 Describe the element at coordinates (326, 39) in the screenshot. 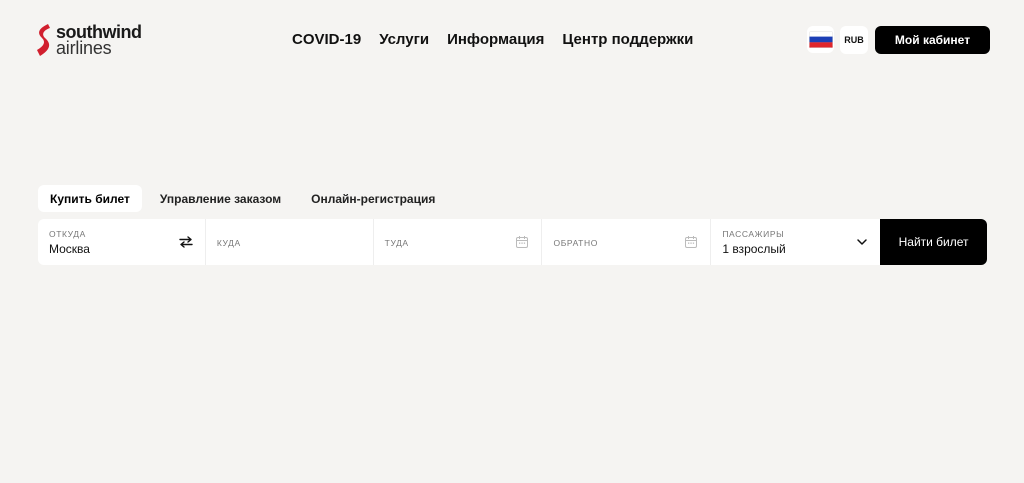

I see `nav-item-covid: COVID-19` at that location.